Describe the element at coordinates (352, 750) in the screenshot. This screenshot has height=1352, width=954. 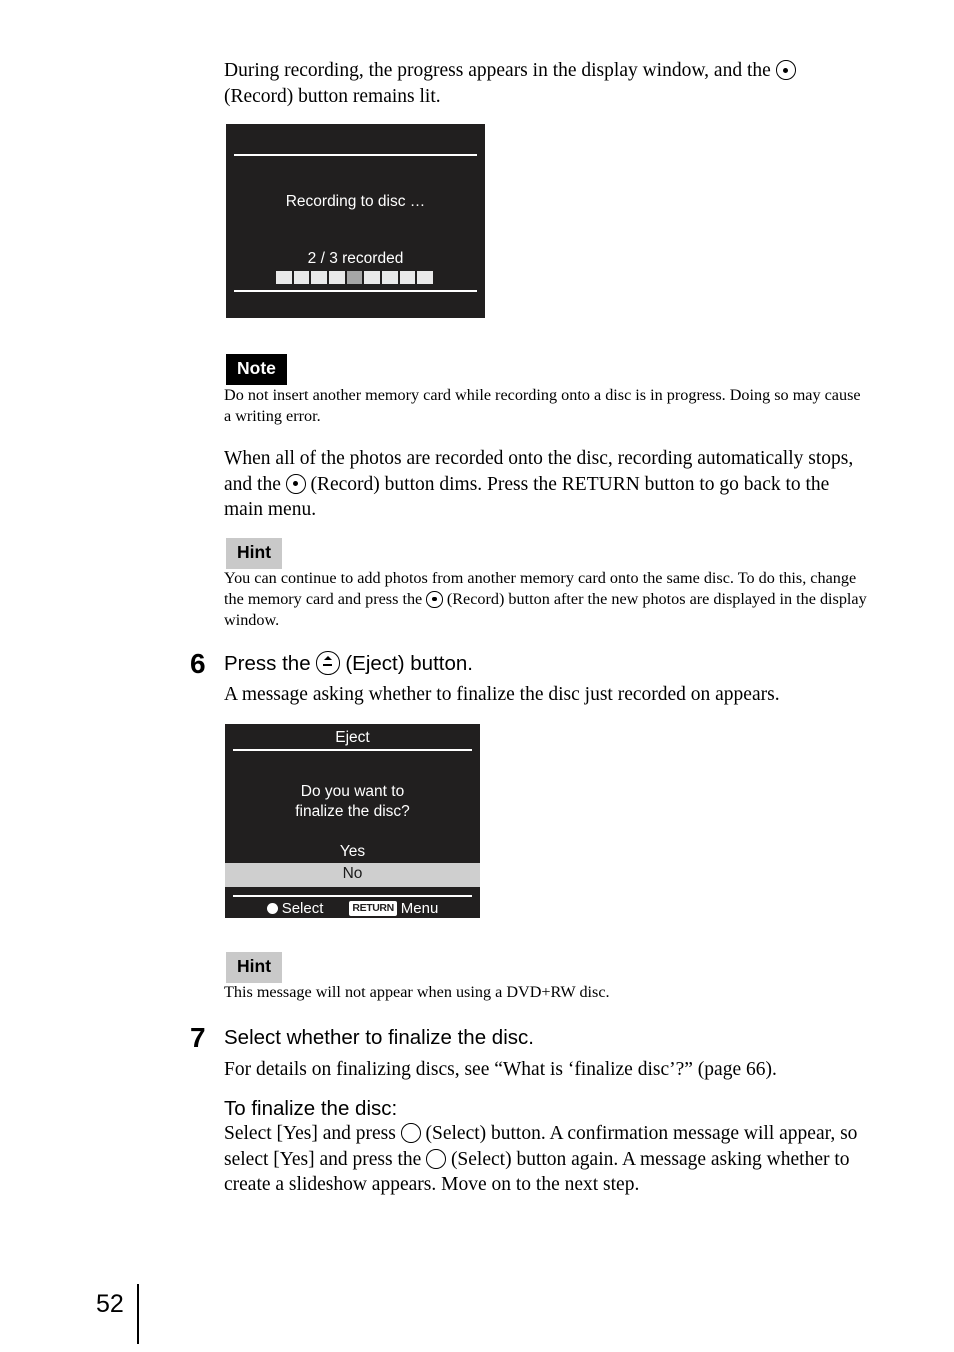
I see `eject-screen-top-rule` at that location.